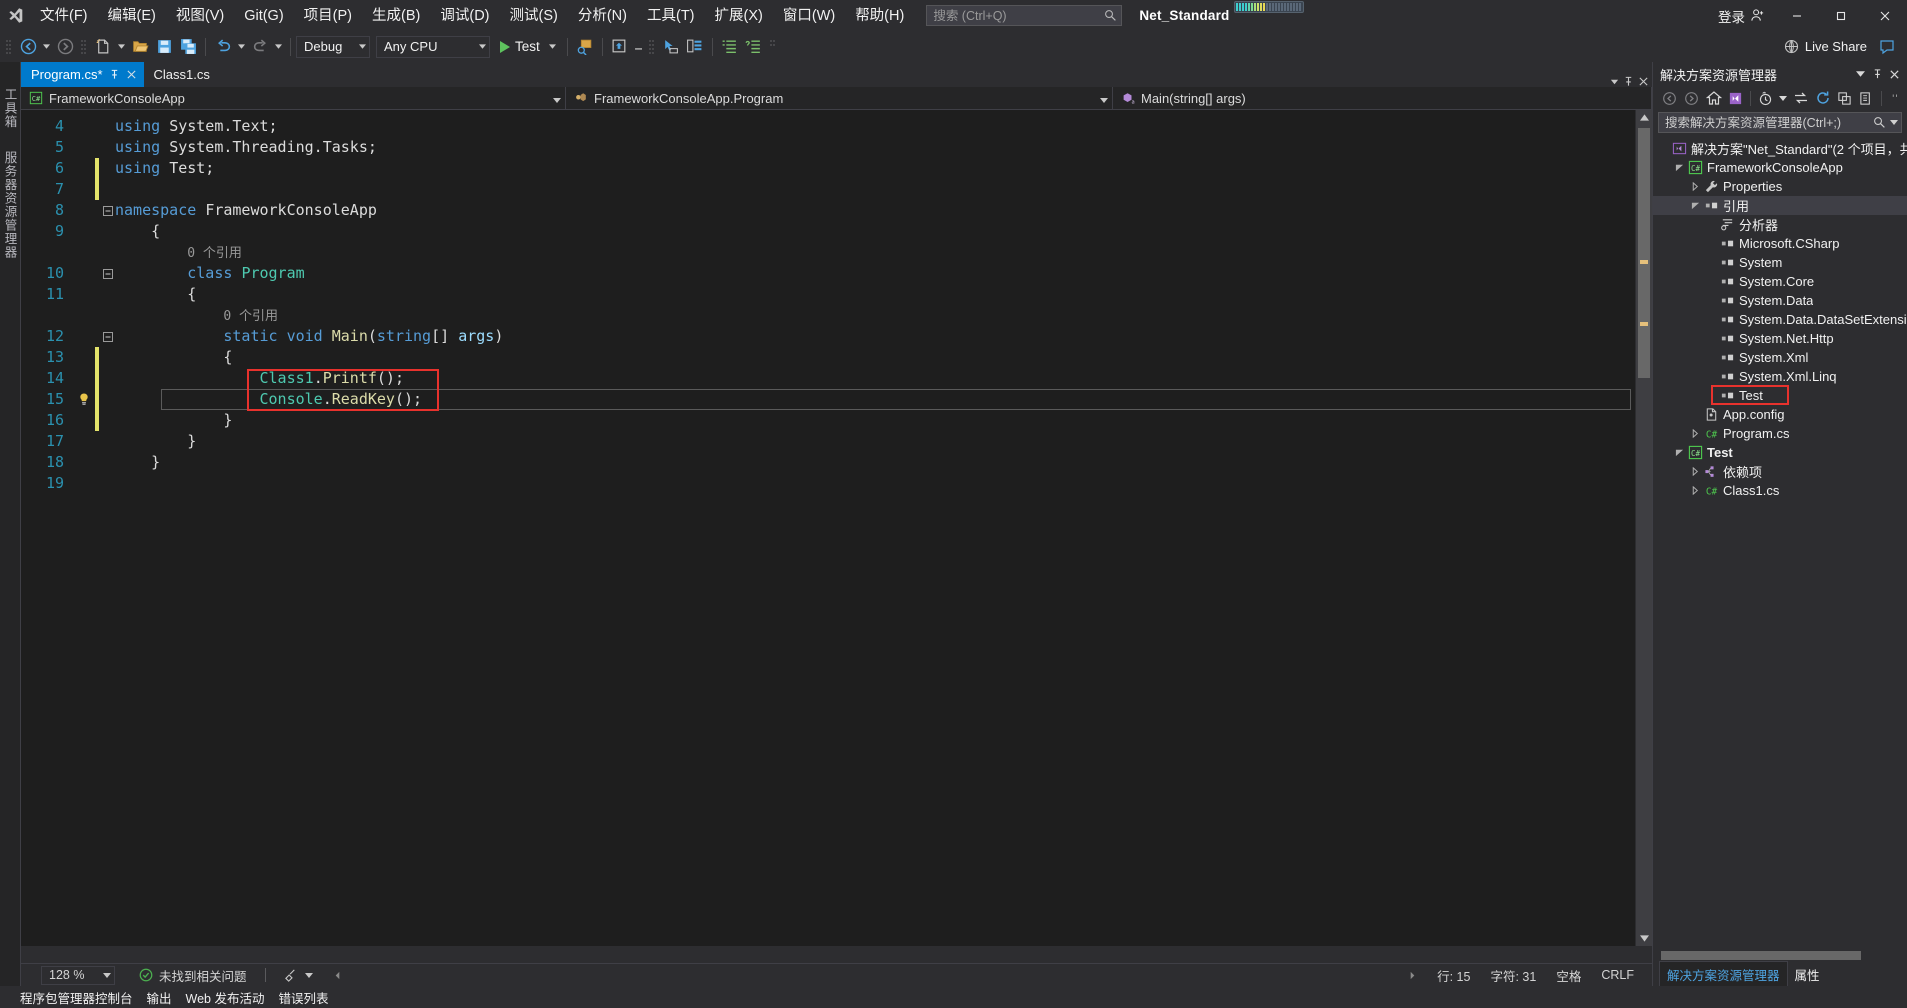 The height and width of the screenshot is (1008, 1907). I want to click on code-line: 9 {, so click(828, 231).